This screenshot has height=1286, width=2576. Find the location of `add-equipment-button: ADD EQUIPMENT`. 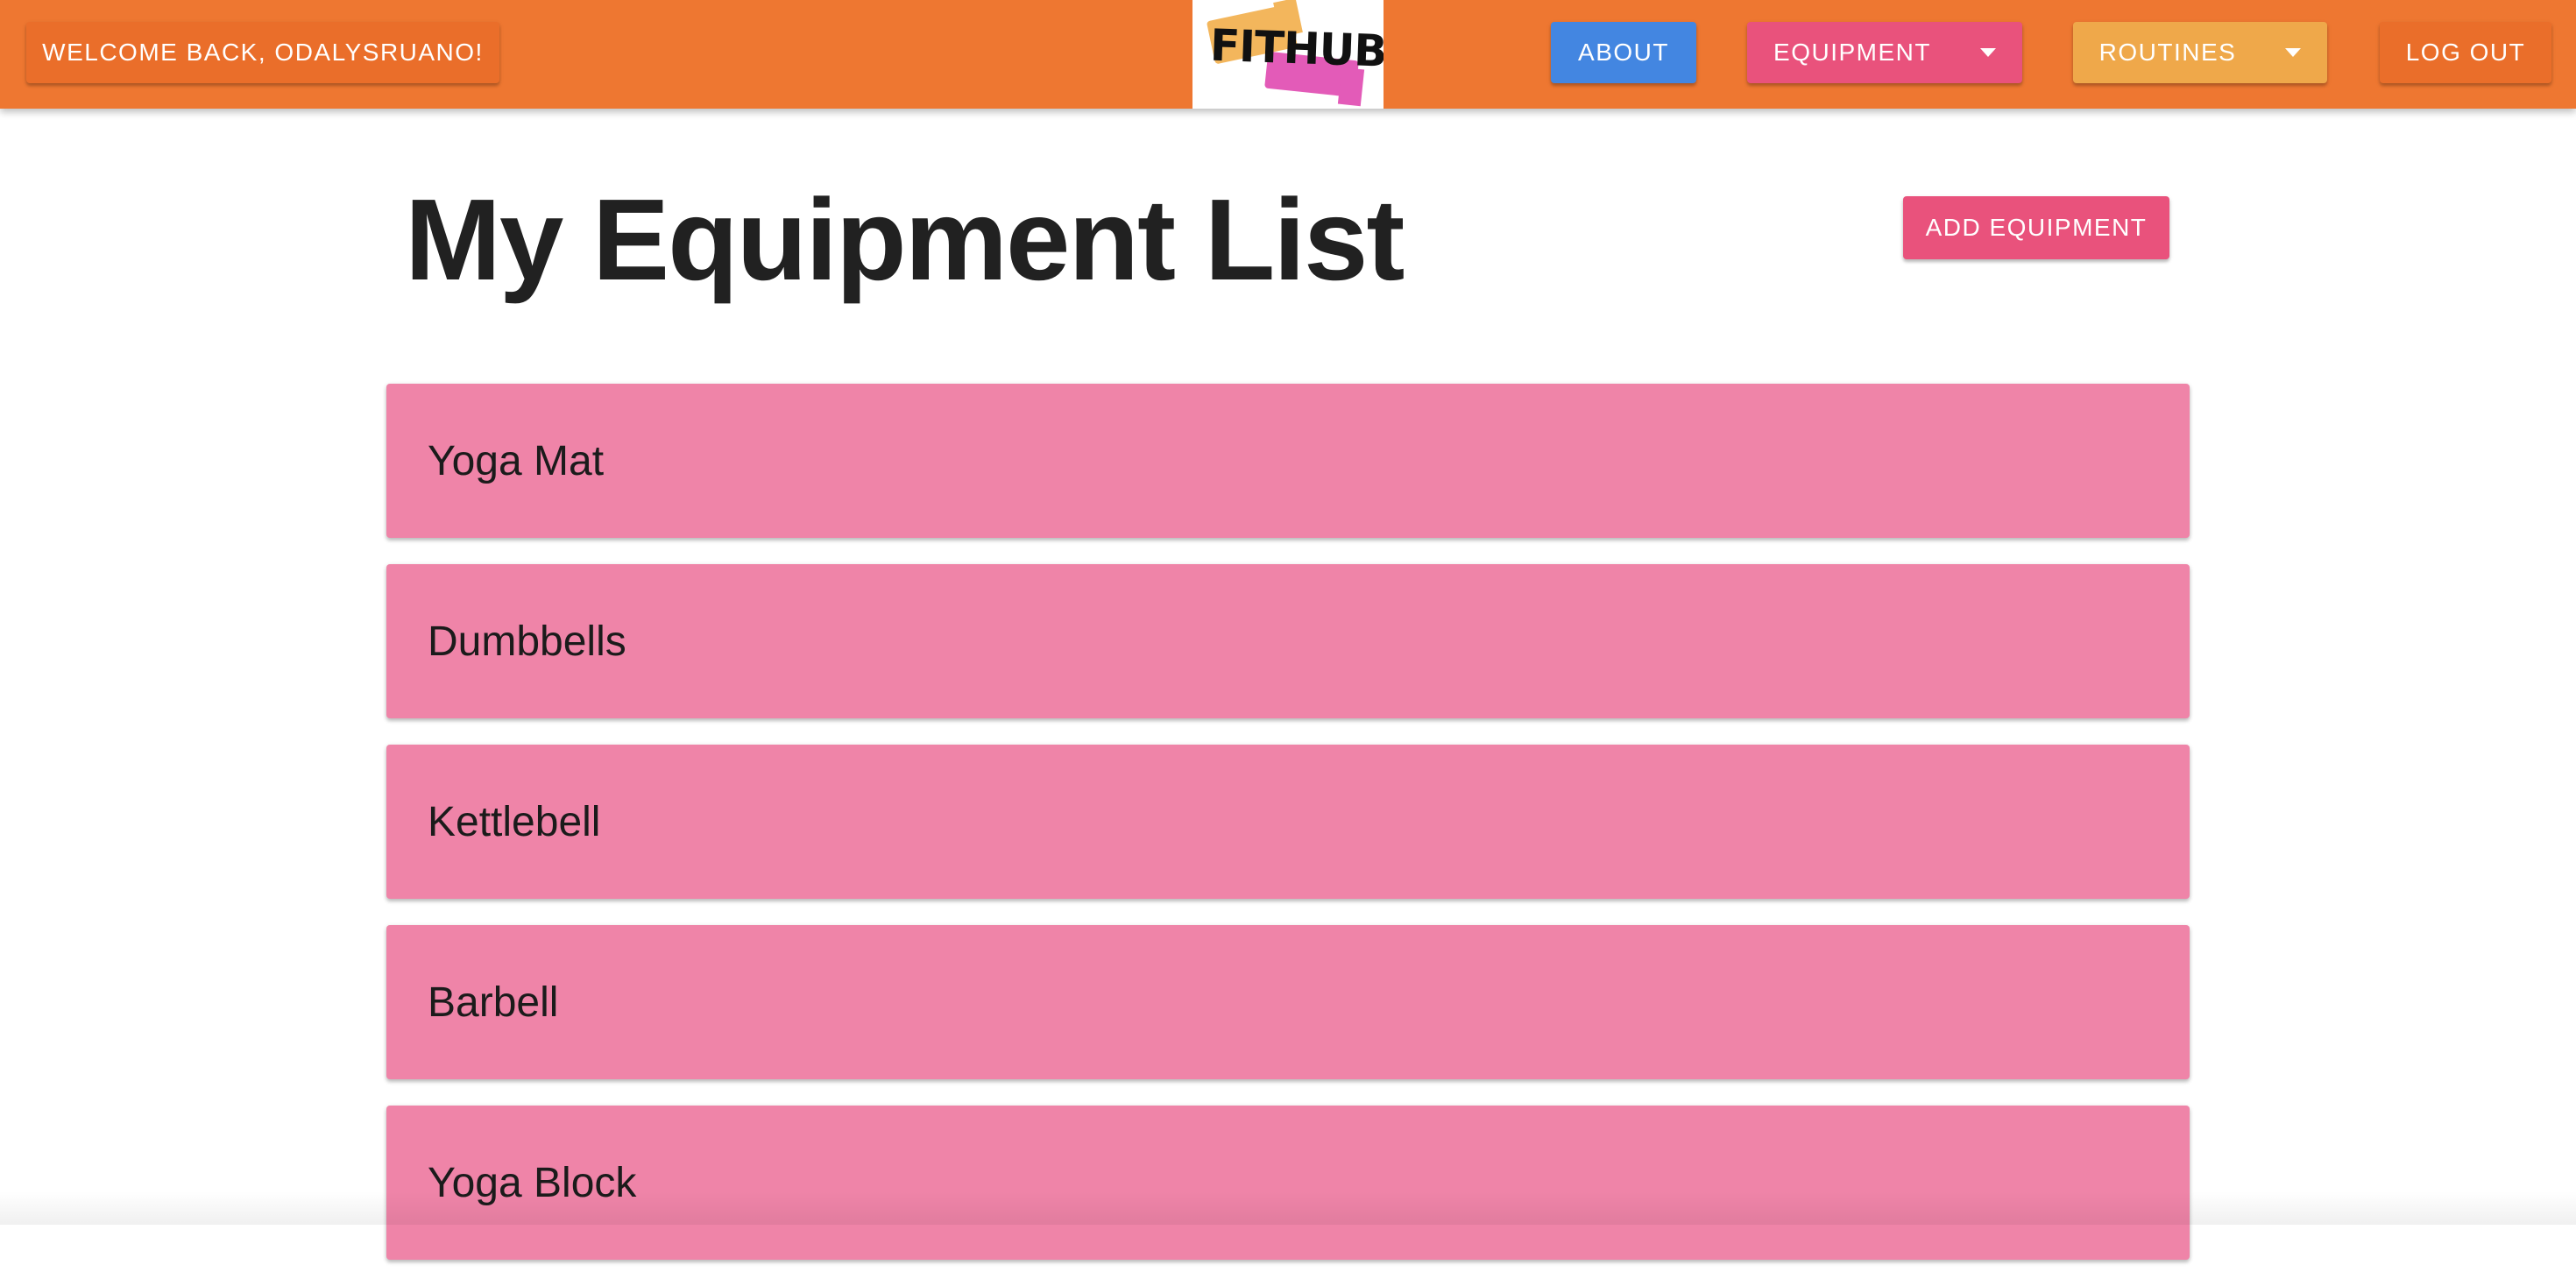

add-equipment-button: ADD EQUIPMENT is located at coordinates (2036, 227).